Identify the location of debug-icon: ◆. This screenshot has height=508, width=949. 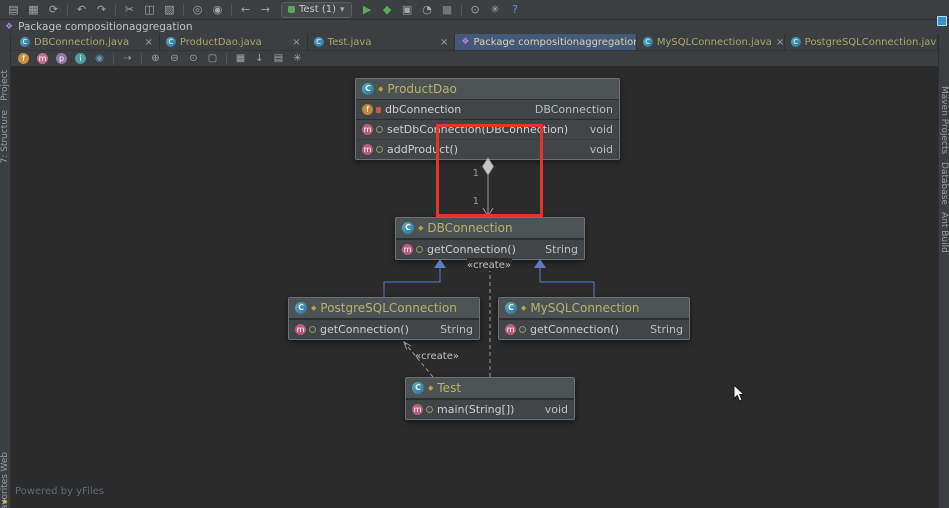
(387, 10).